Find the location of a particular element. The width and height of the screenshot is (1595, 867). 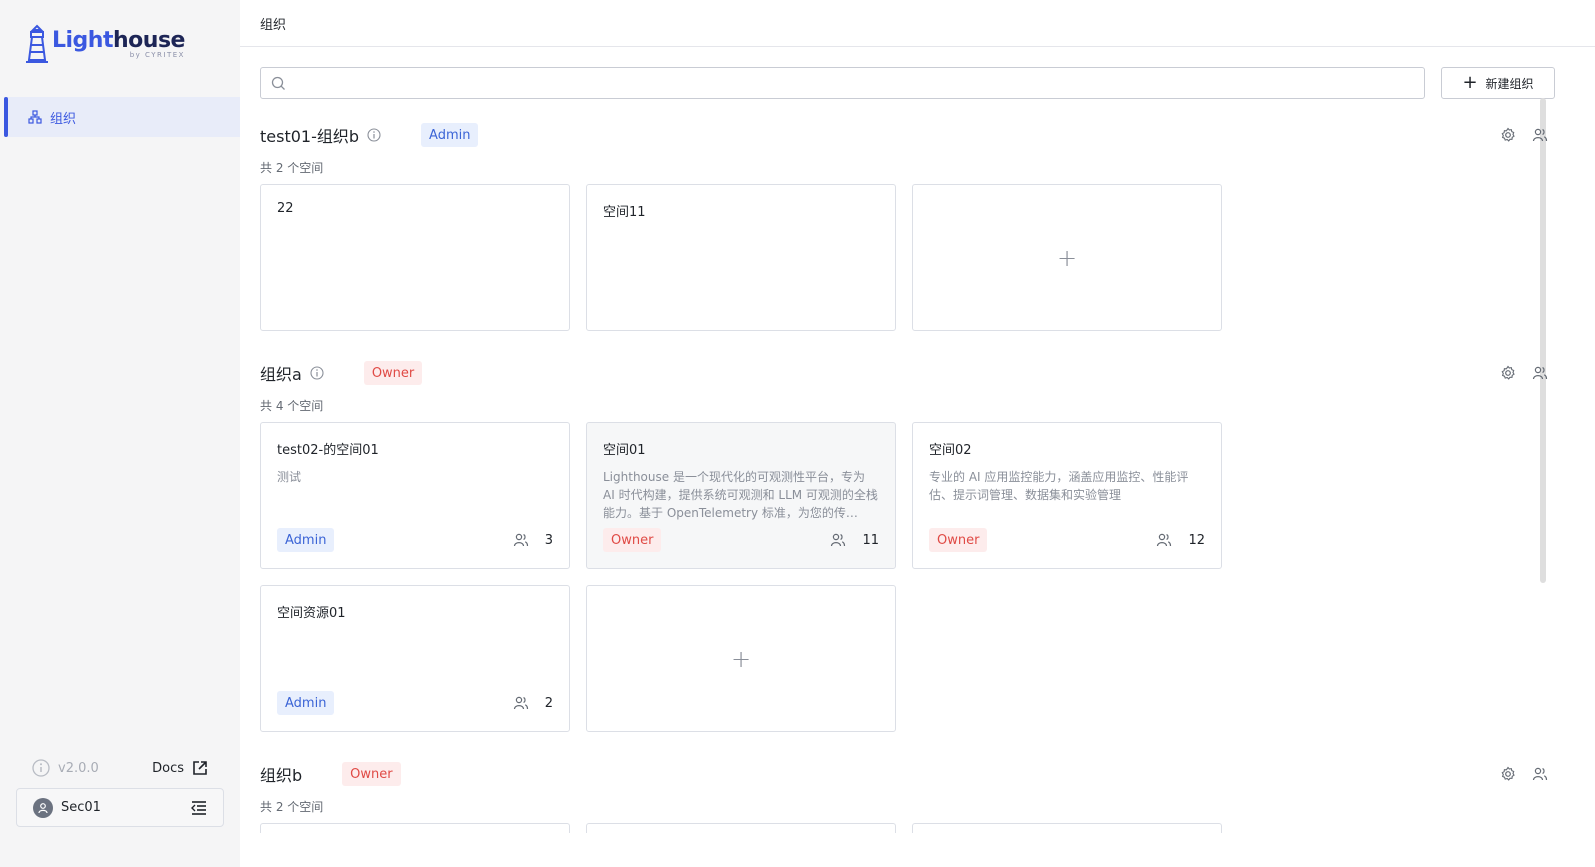

space-title: 空间02 is located at coordinates (950, 450).